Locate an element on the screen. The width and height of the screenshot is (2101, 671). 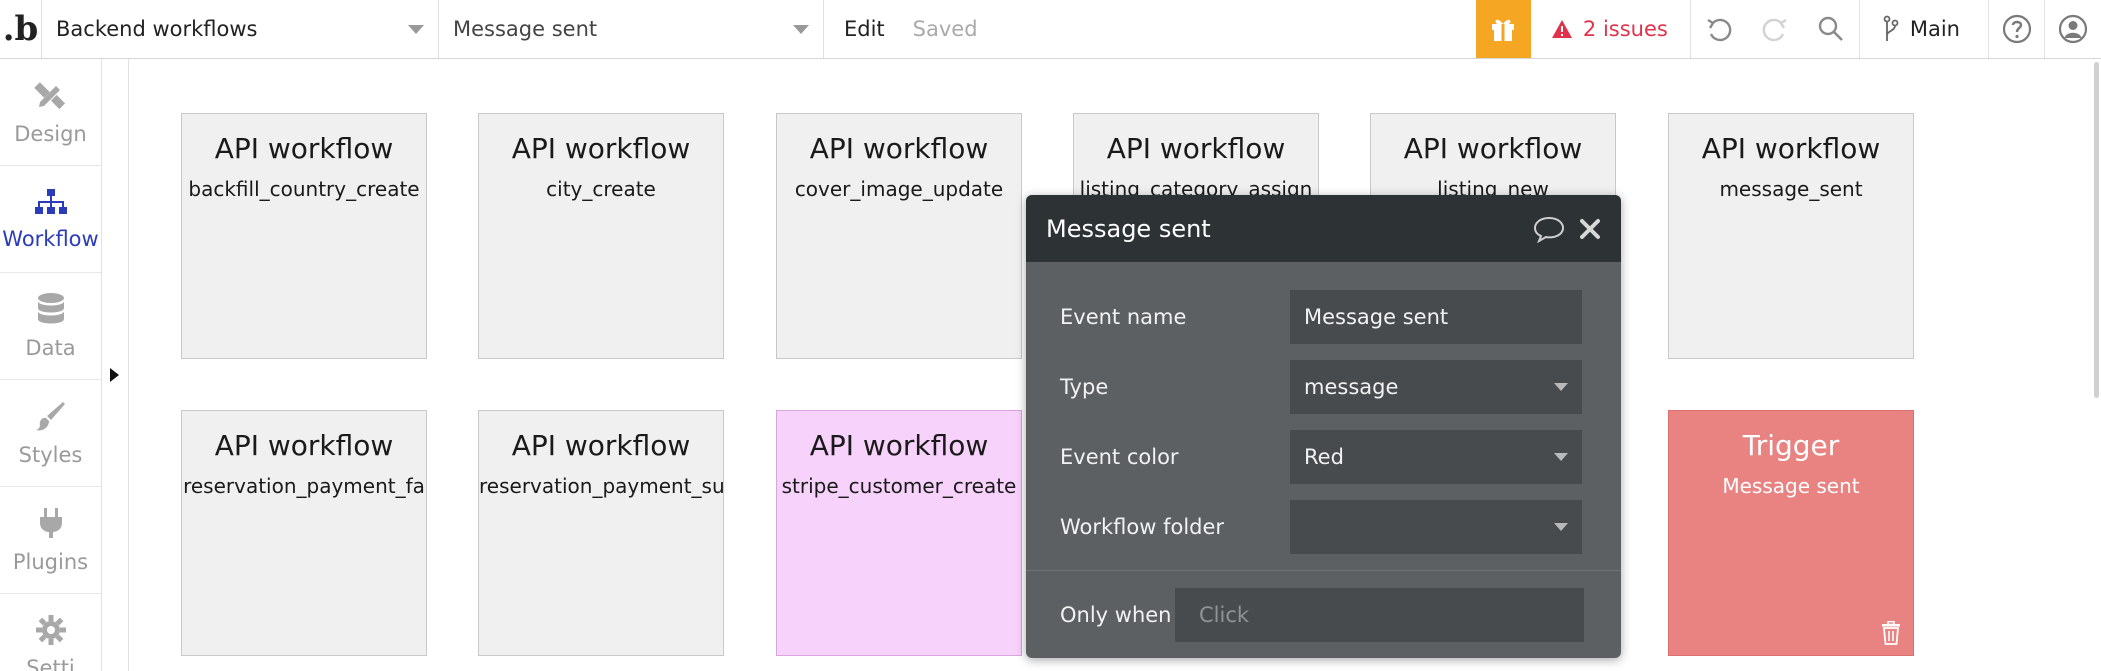
undo-icon is located at coordinates (1719, 30).